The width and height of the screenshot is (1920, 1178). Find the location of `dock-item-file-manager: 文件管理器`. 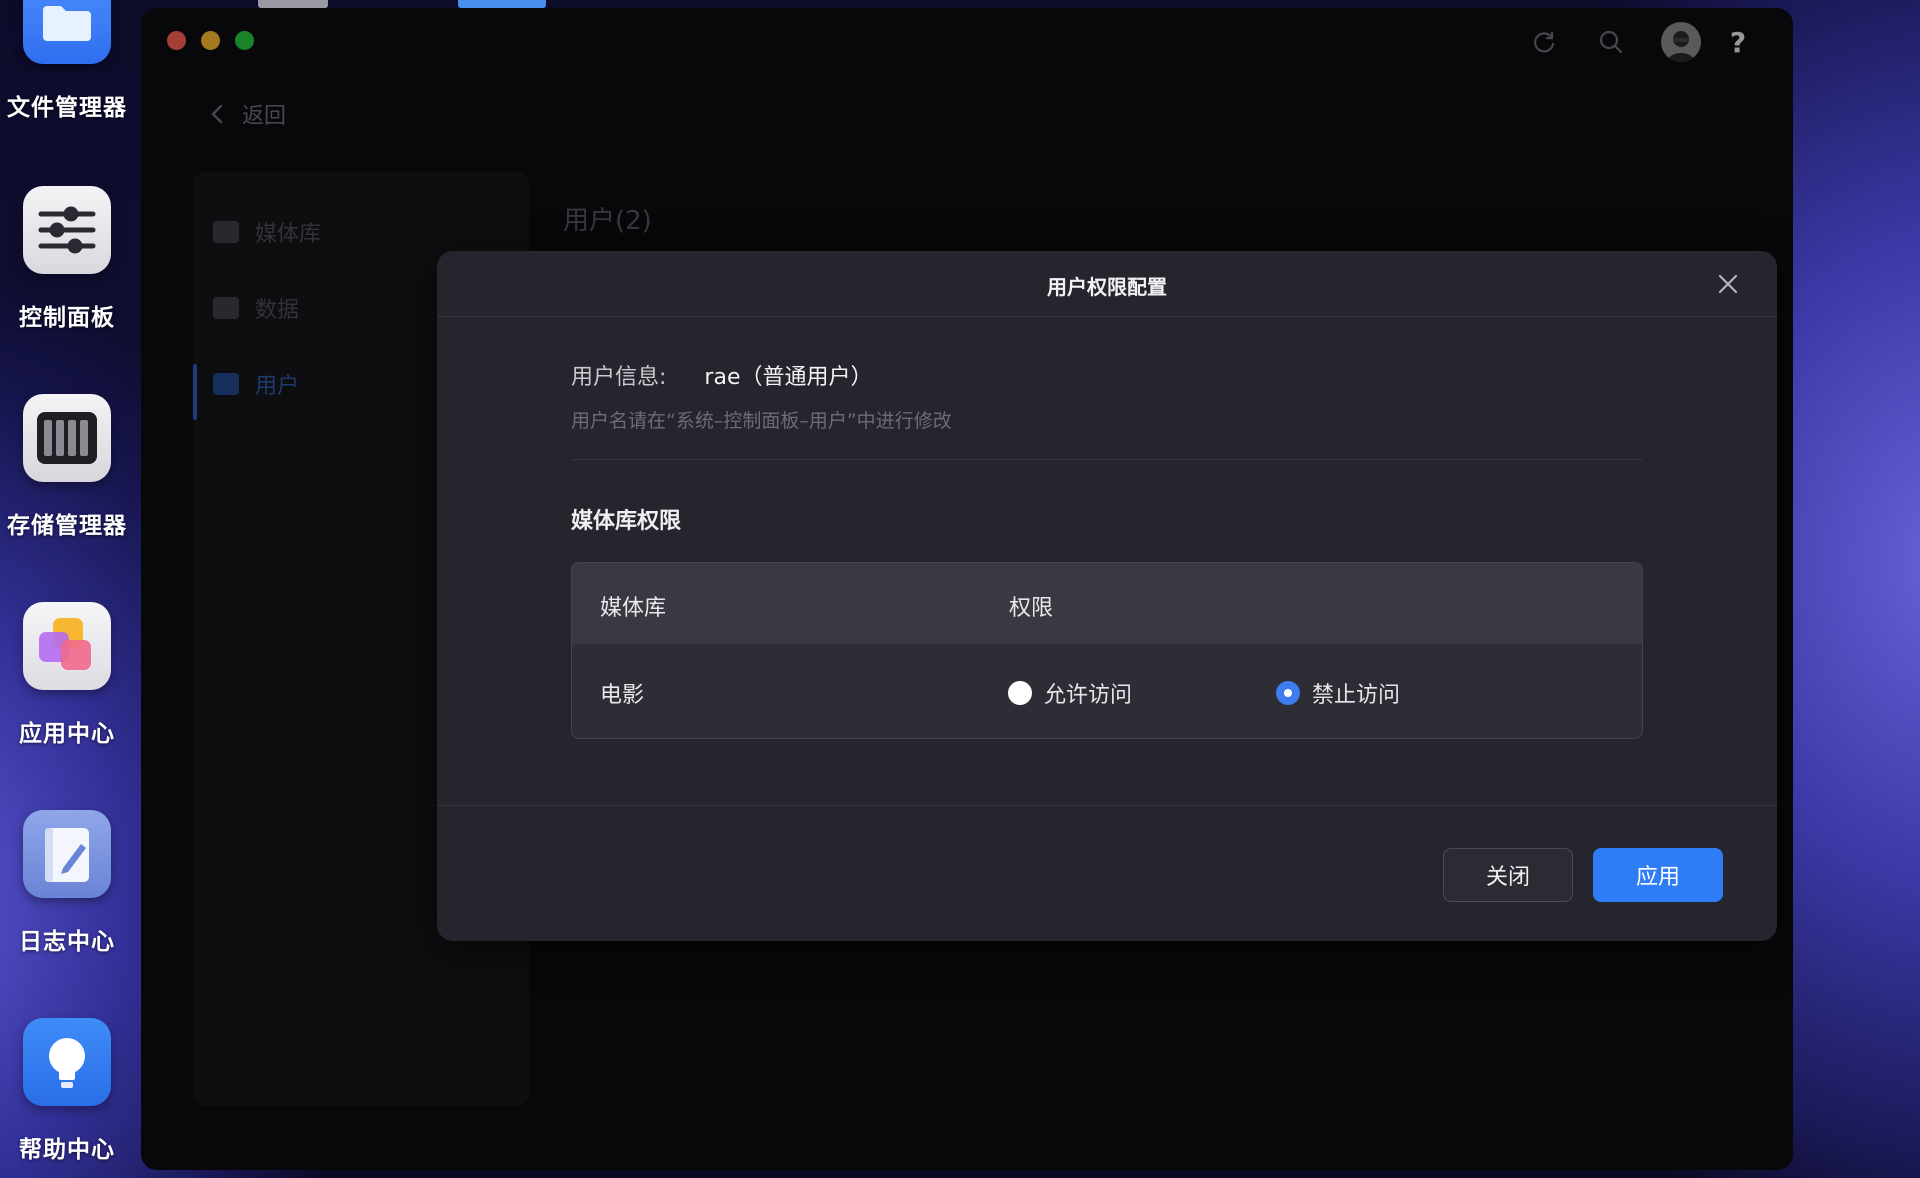

dock-item-file-manager: 文件管理器 is located at coordinates (67, 61).